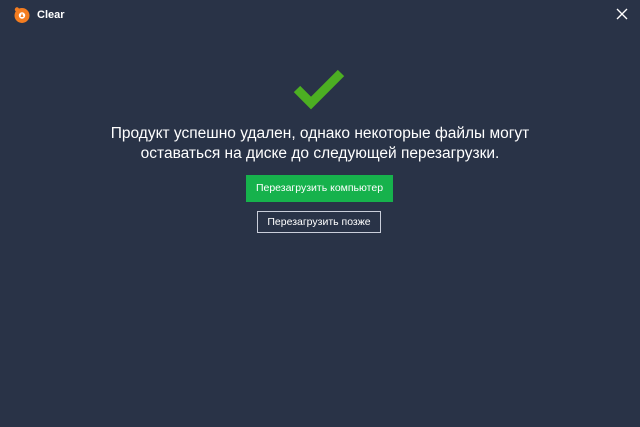 This screenshot has height=427, width=640. I want to click on close-icon, so click(622, 14).